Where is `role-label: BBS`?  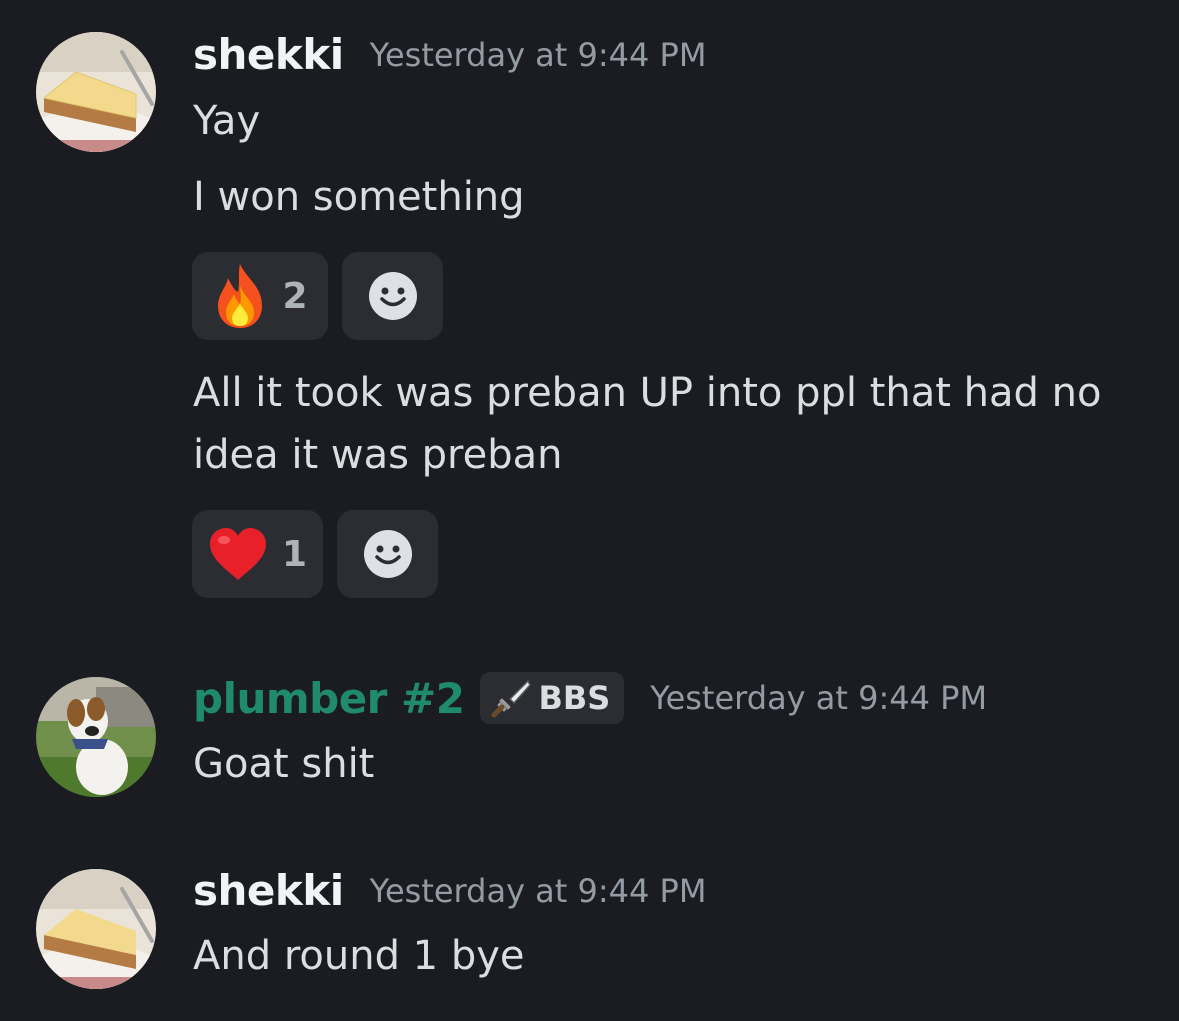
role-label: BBS is located at coordinates (574, 698).